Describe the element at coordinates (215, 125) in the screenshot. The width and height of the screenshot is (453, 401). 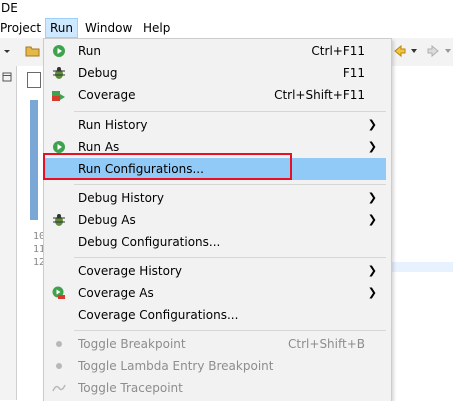
I see `menu-item-run-history: Run History ❯` at that location.